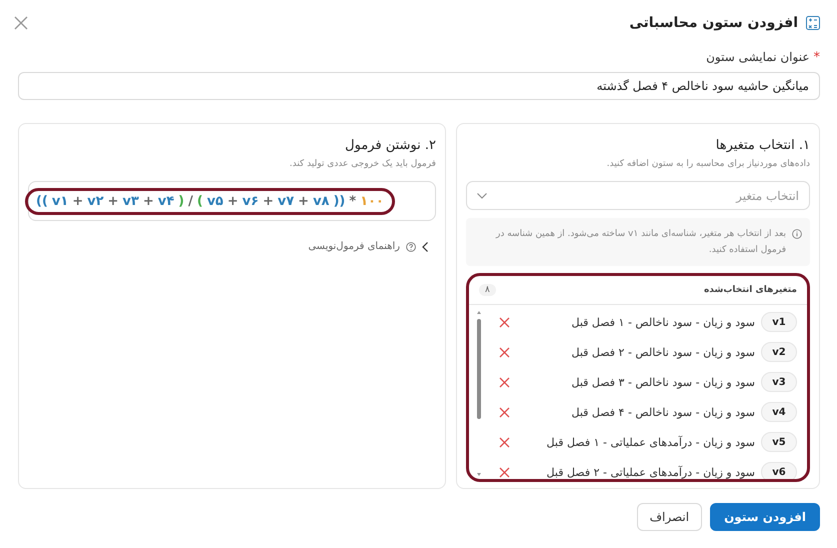 Image resolution: width=837 pixels, height=548 pixels. Describe the element at coordinates (42, 201) in the screenshot. I see `formula-token: ((` at that location.